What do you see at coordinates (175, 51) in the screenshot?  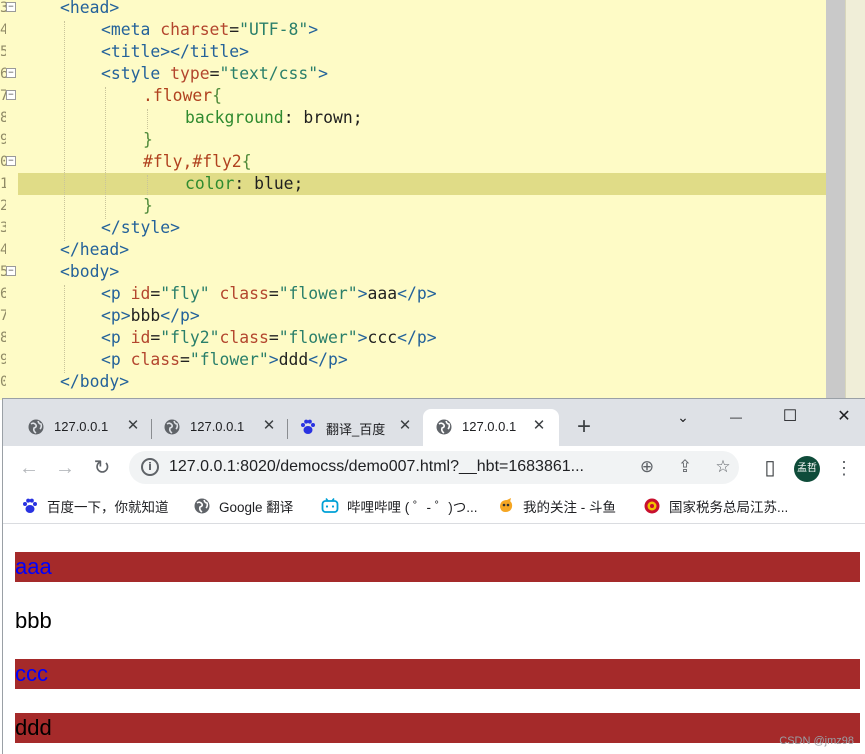 I see `code-text: <title></title>` at bounding box center [175, 51].